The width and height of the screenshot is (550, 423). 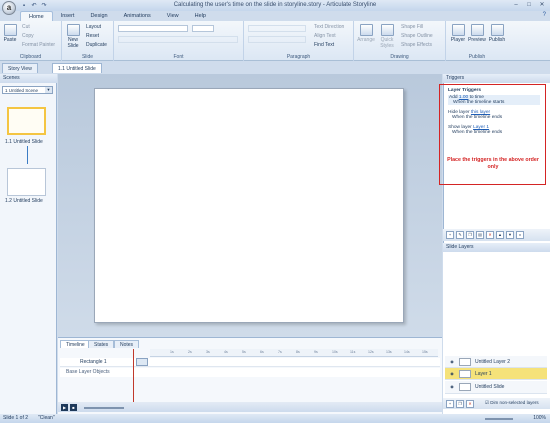 I want to click on tab-home: Home, so click(x=36, y=16).